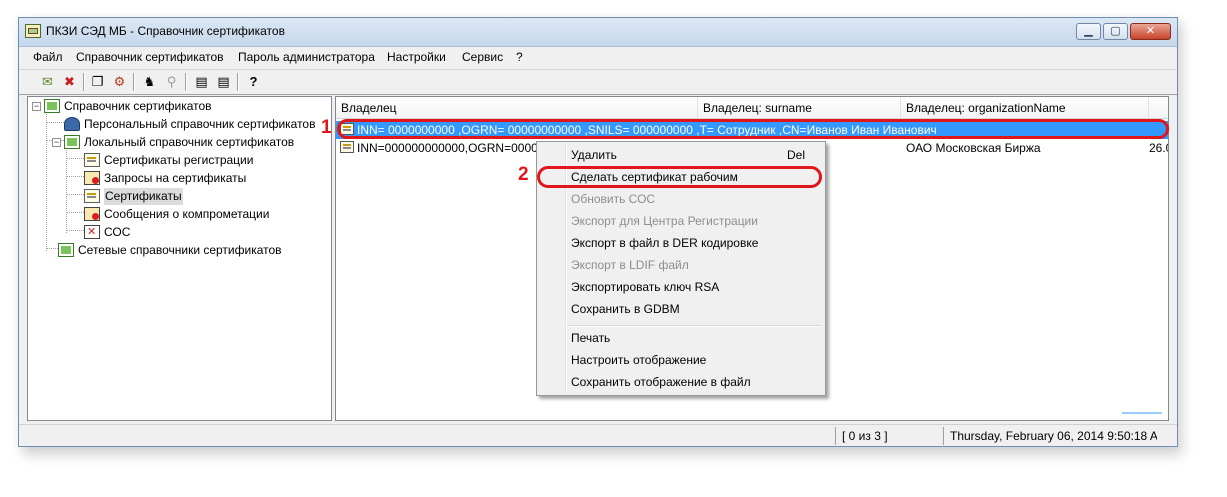 This screenshot has width=1227, height=497. I want to click on column-header-surname: Владелец: surname, so click(799, 108).